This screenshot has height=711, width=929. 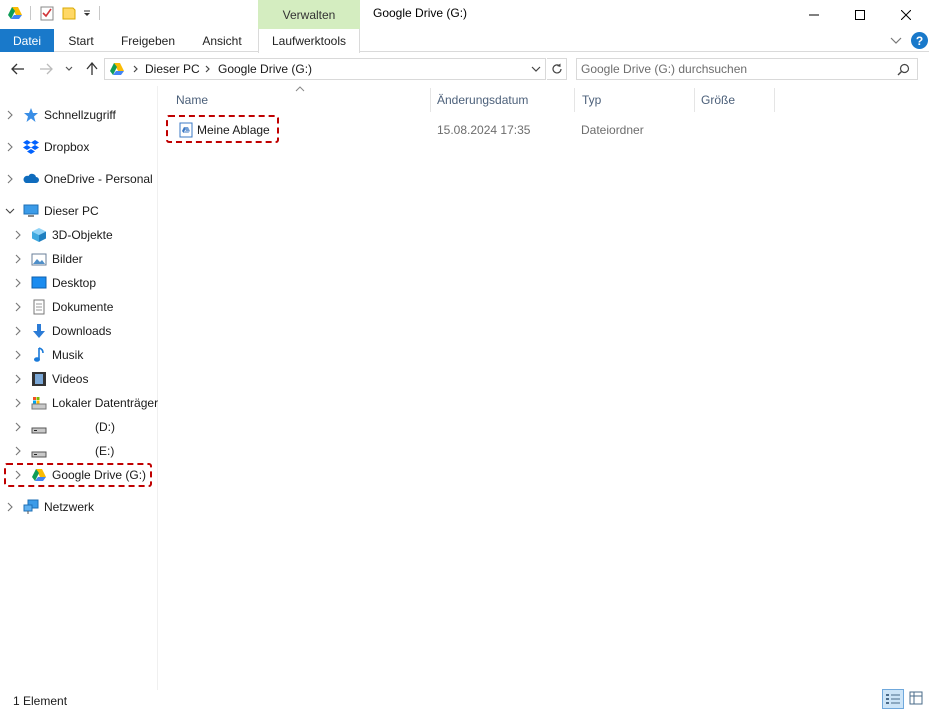 I want to click on sidebar-item-bilder: Bilder, so click(x=79, y=259).